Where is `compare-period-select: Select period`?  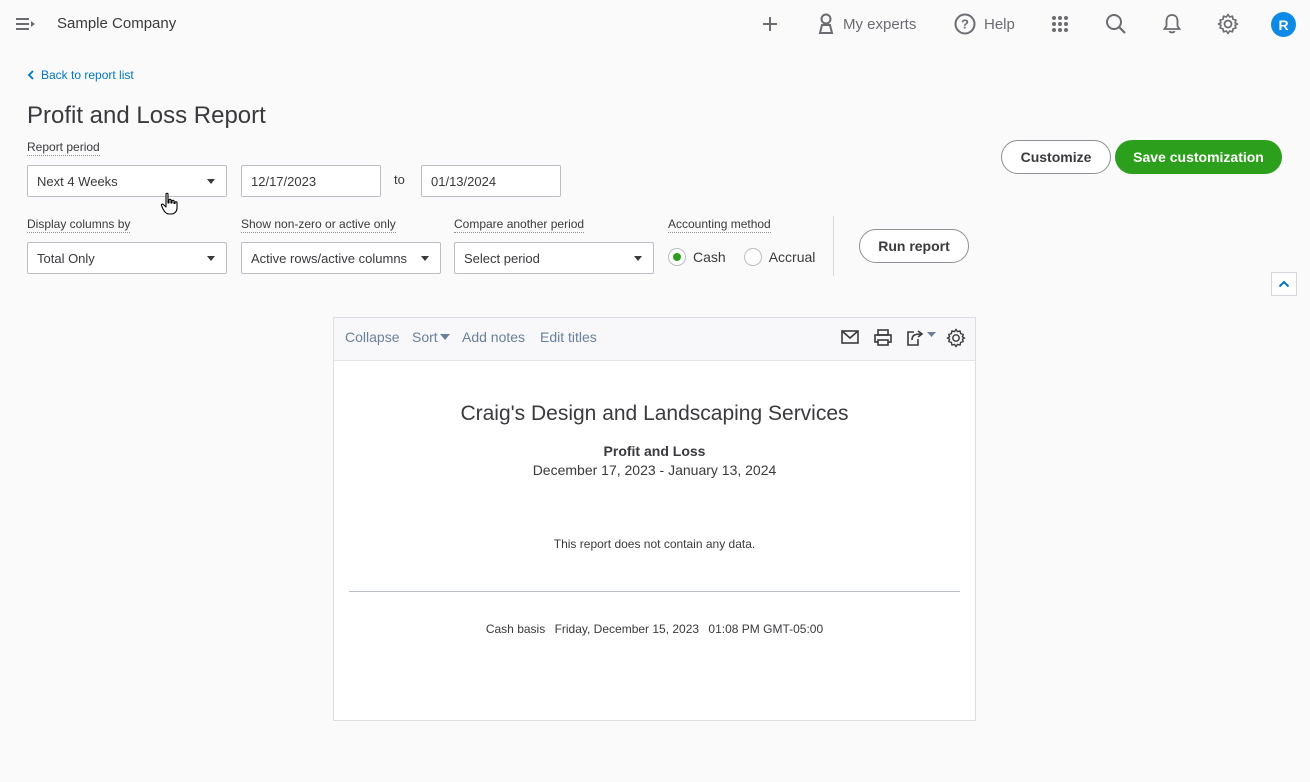
compare-period-select: Select period is located at coordinates (554, 258).